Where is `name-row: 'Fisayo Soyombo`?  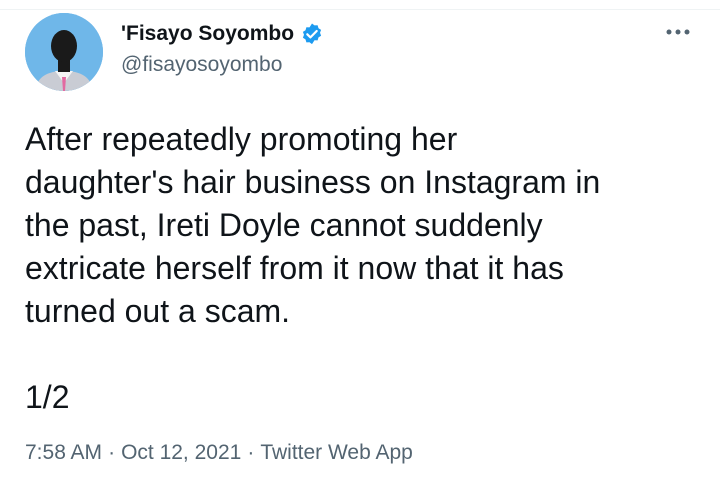 name-row: 'Fisayo Soyombo is located at coordinates (222, 34).